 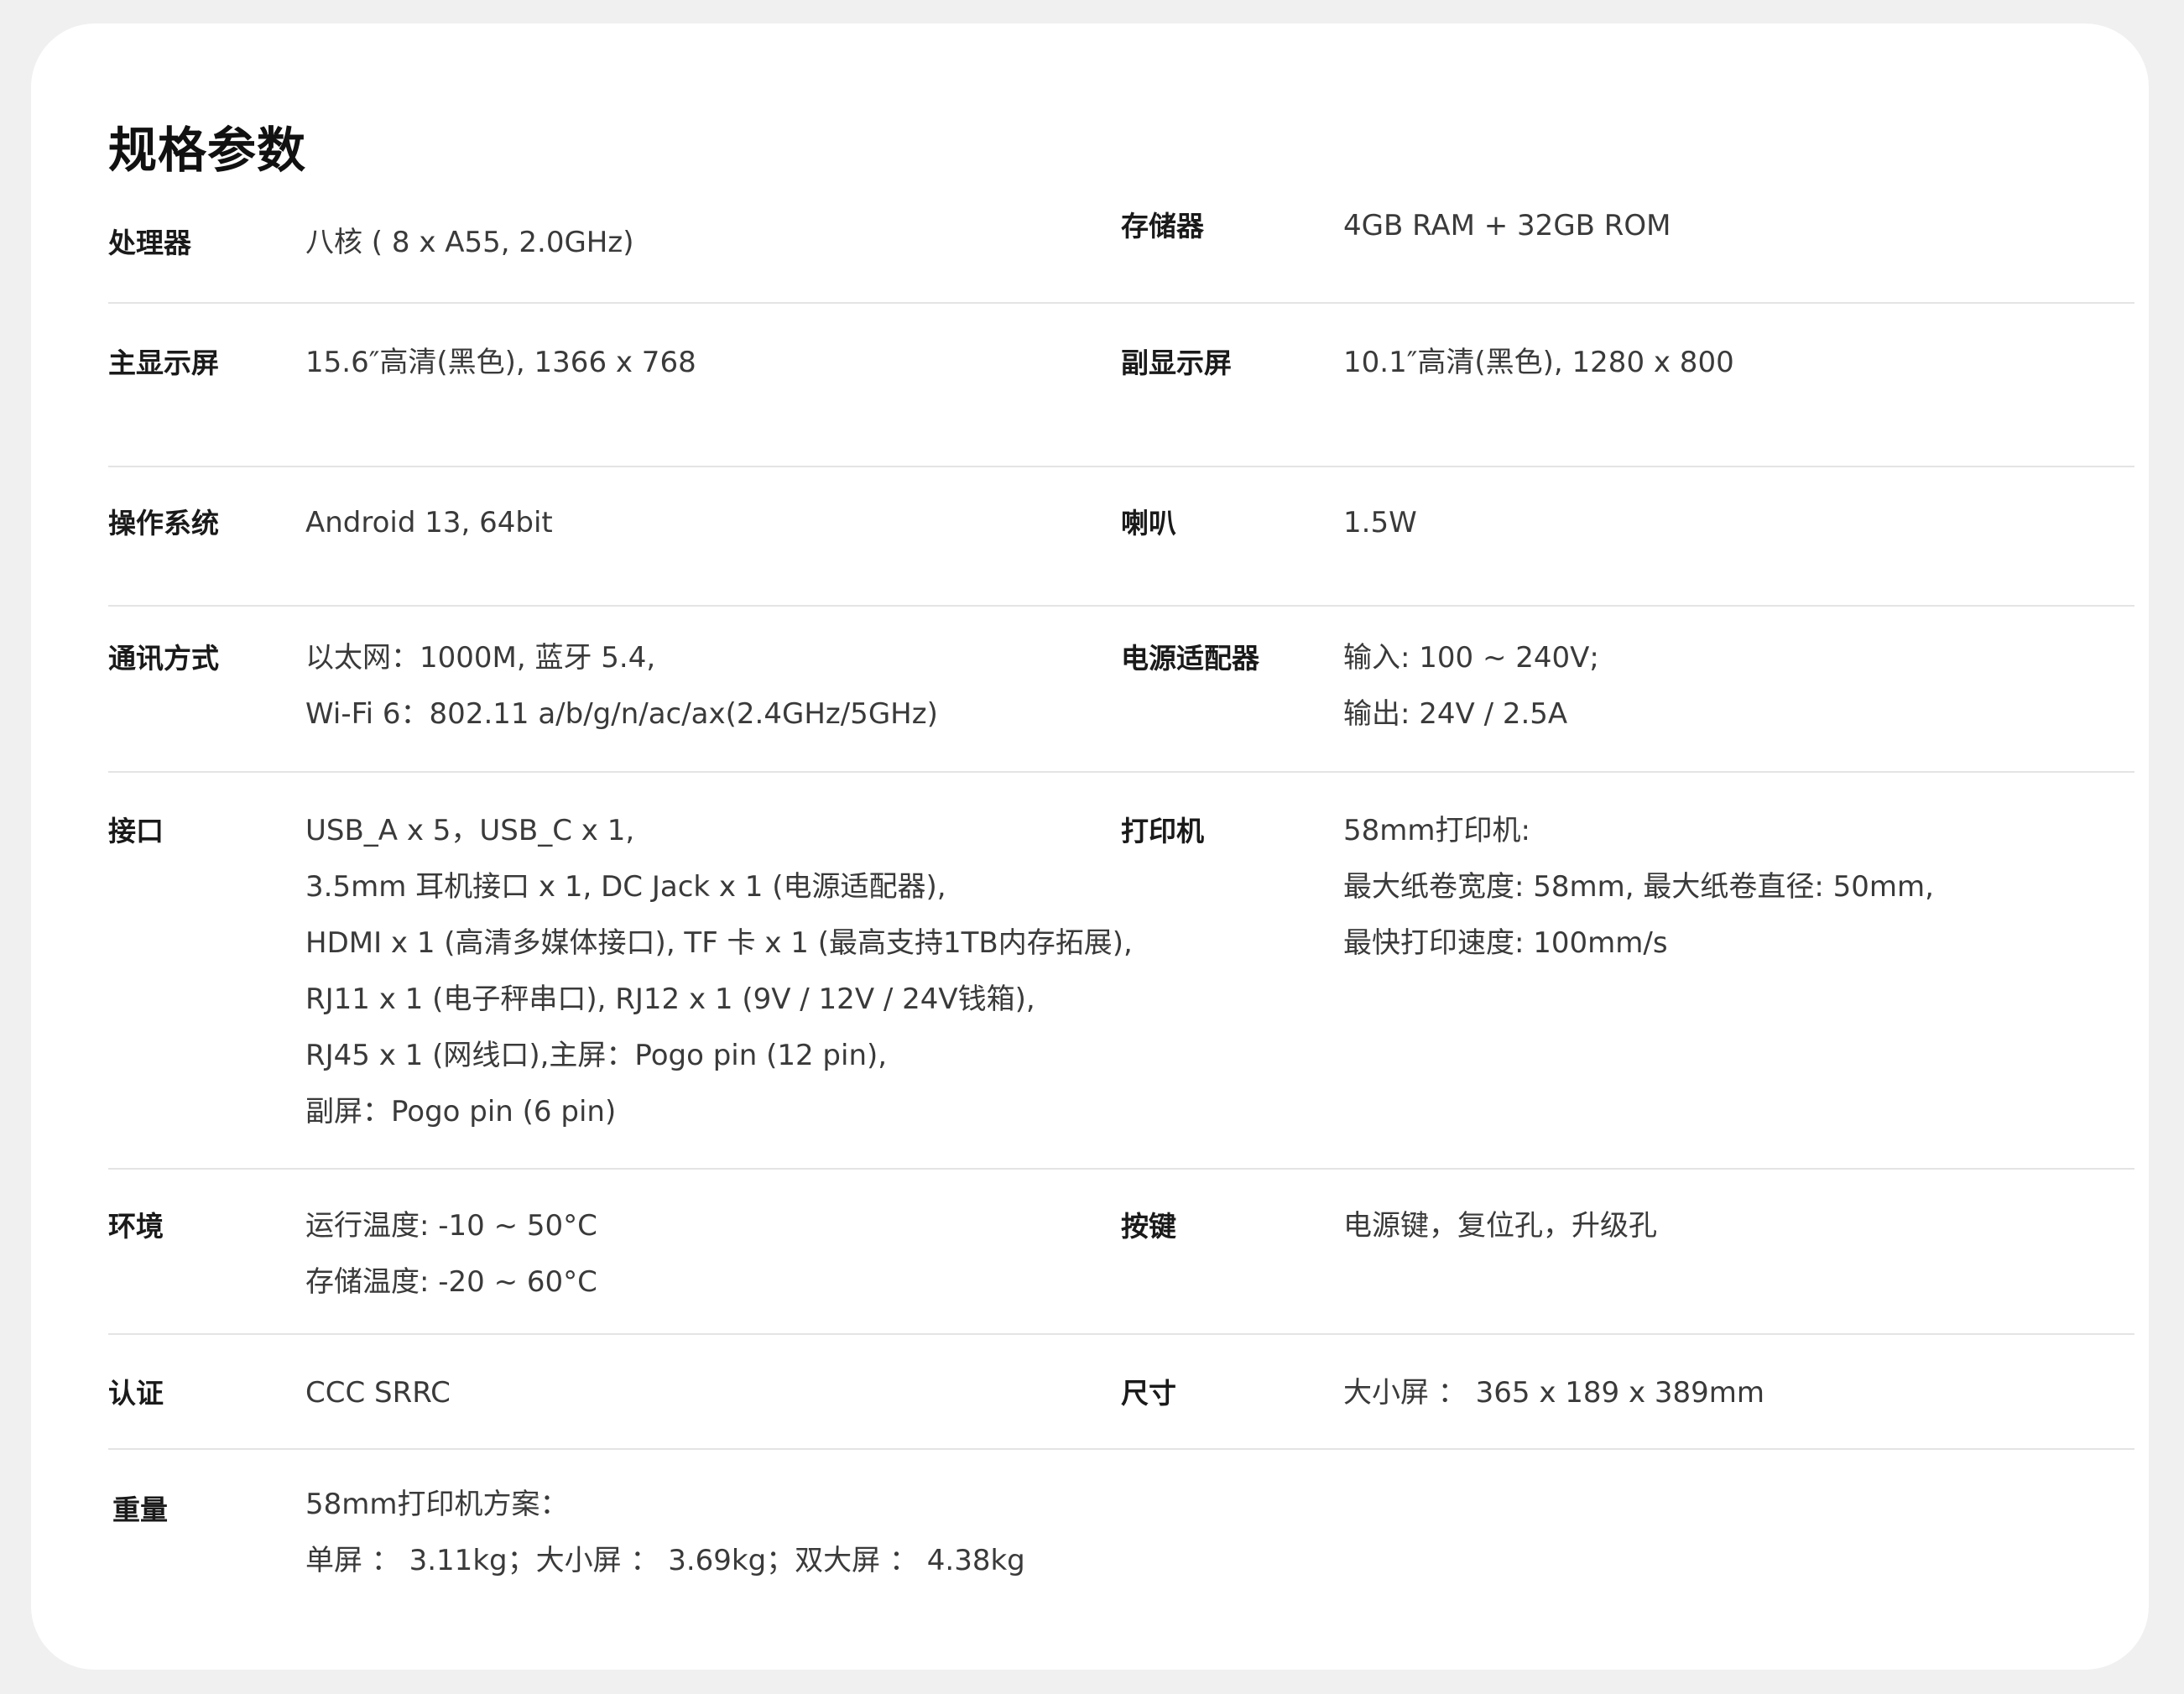 I want to click on spec-label: 通讯方式, so click(x=163, y=658).